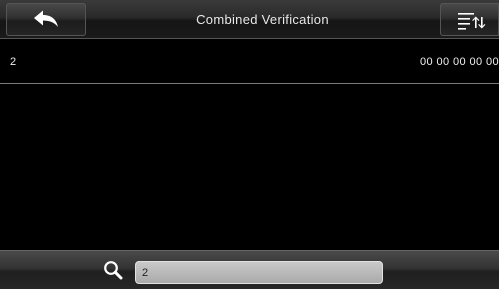 This screenshot has width=499, height=289. What do you see at coordinates (13, 62) in the screenshot?
I see `row-id: 2` at bounding box center [13, 62].